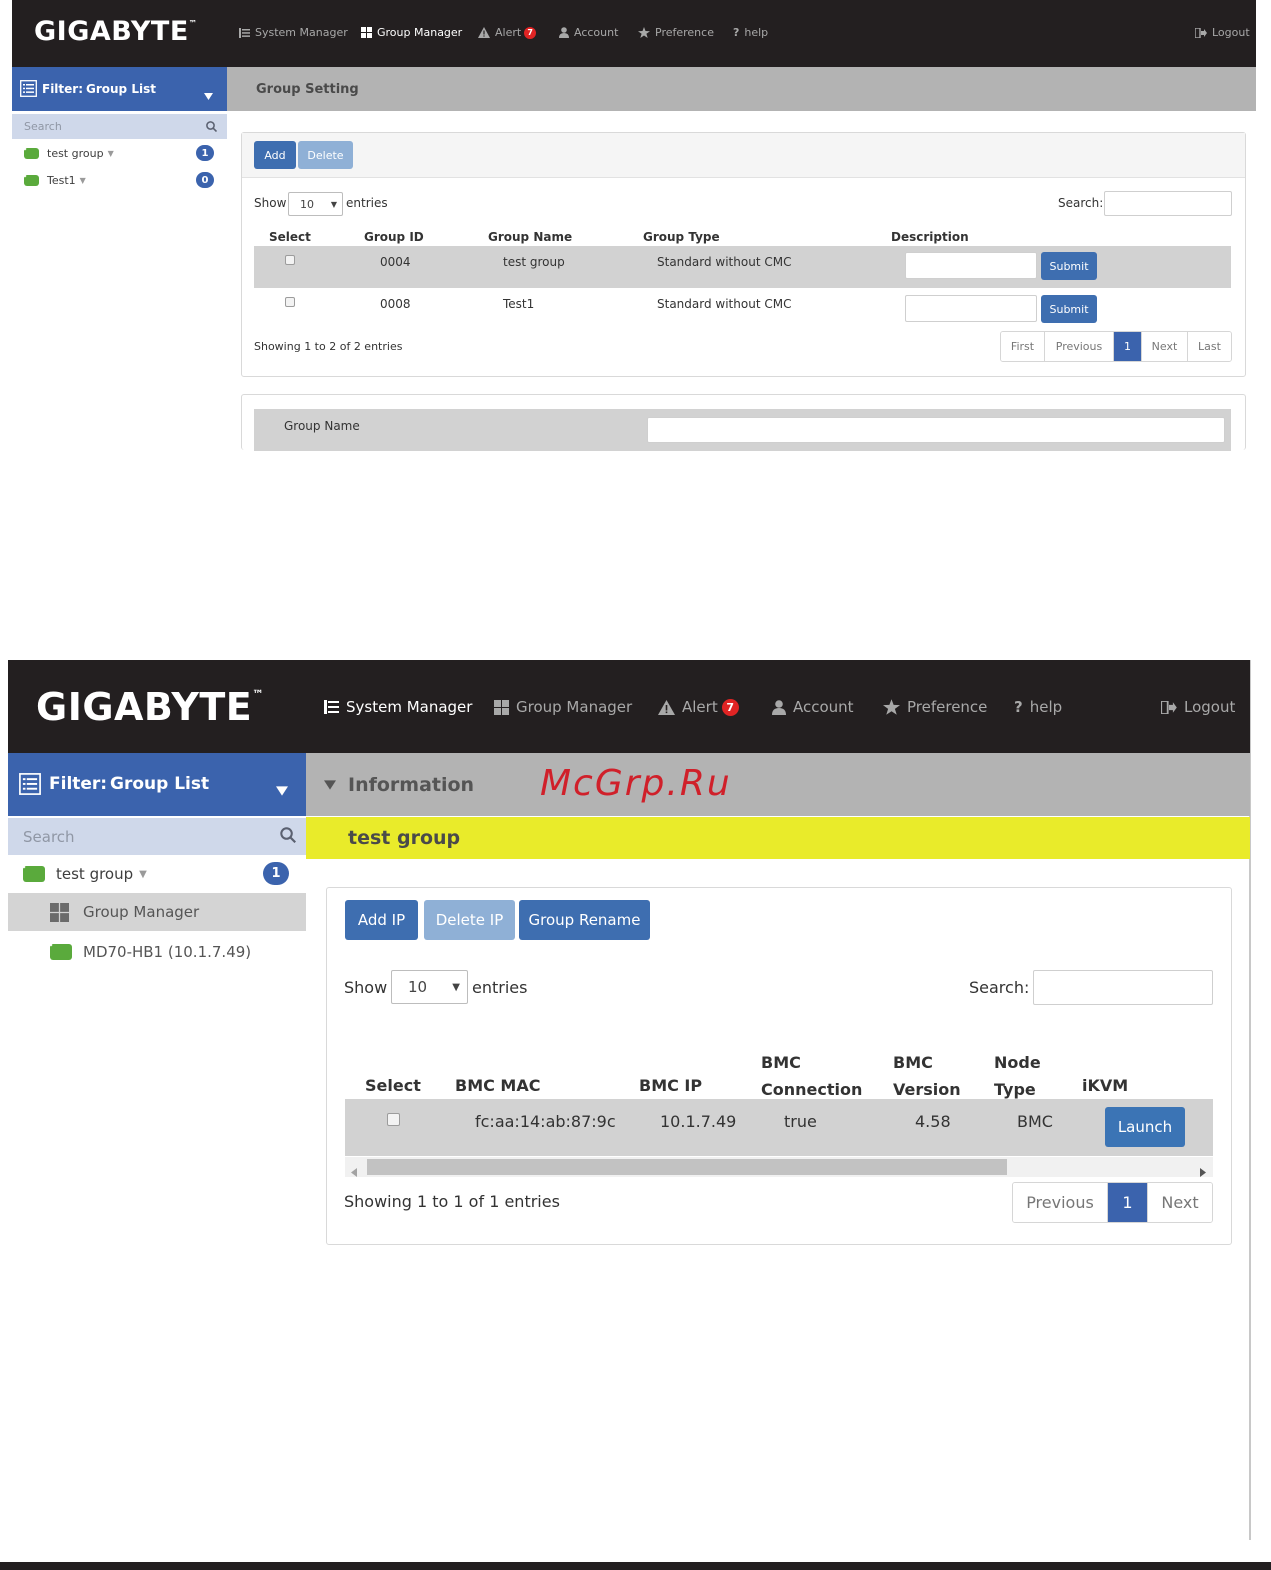 The height and width of the screenshot is (1570, 1271). What do you see at coordinates (290, 237) in the screenshot?
I see `column-header: Select` at bounding box center [290, 237].